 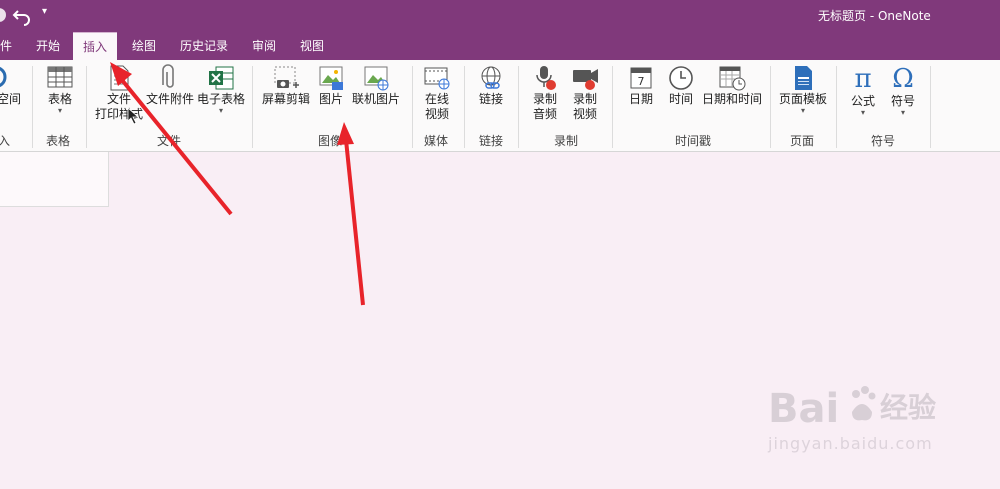 What do you see at coordinates (908, 407) in the screenshot?
I see `watermark-brand-text: 经验` at bounding box center [908, 407].